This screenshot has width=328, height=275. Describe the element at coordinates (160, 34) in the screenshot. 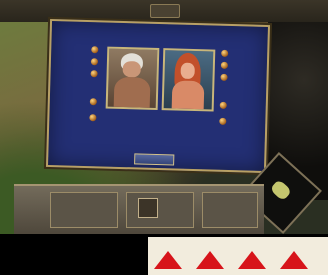

I see `dialog-title` at that location.